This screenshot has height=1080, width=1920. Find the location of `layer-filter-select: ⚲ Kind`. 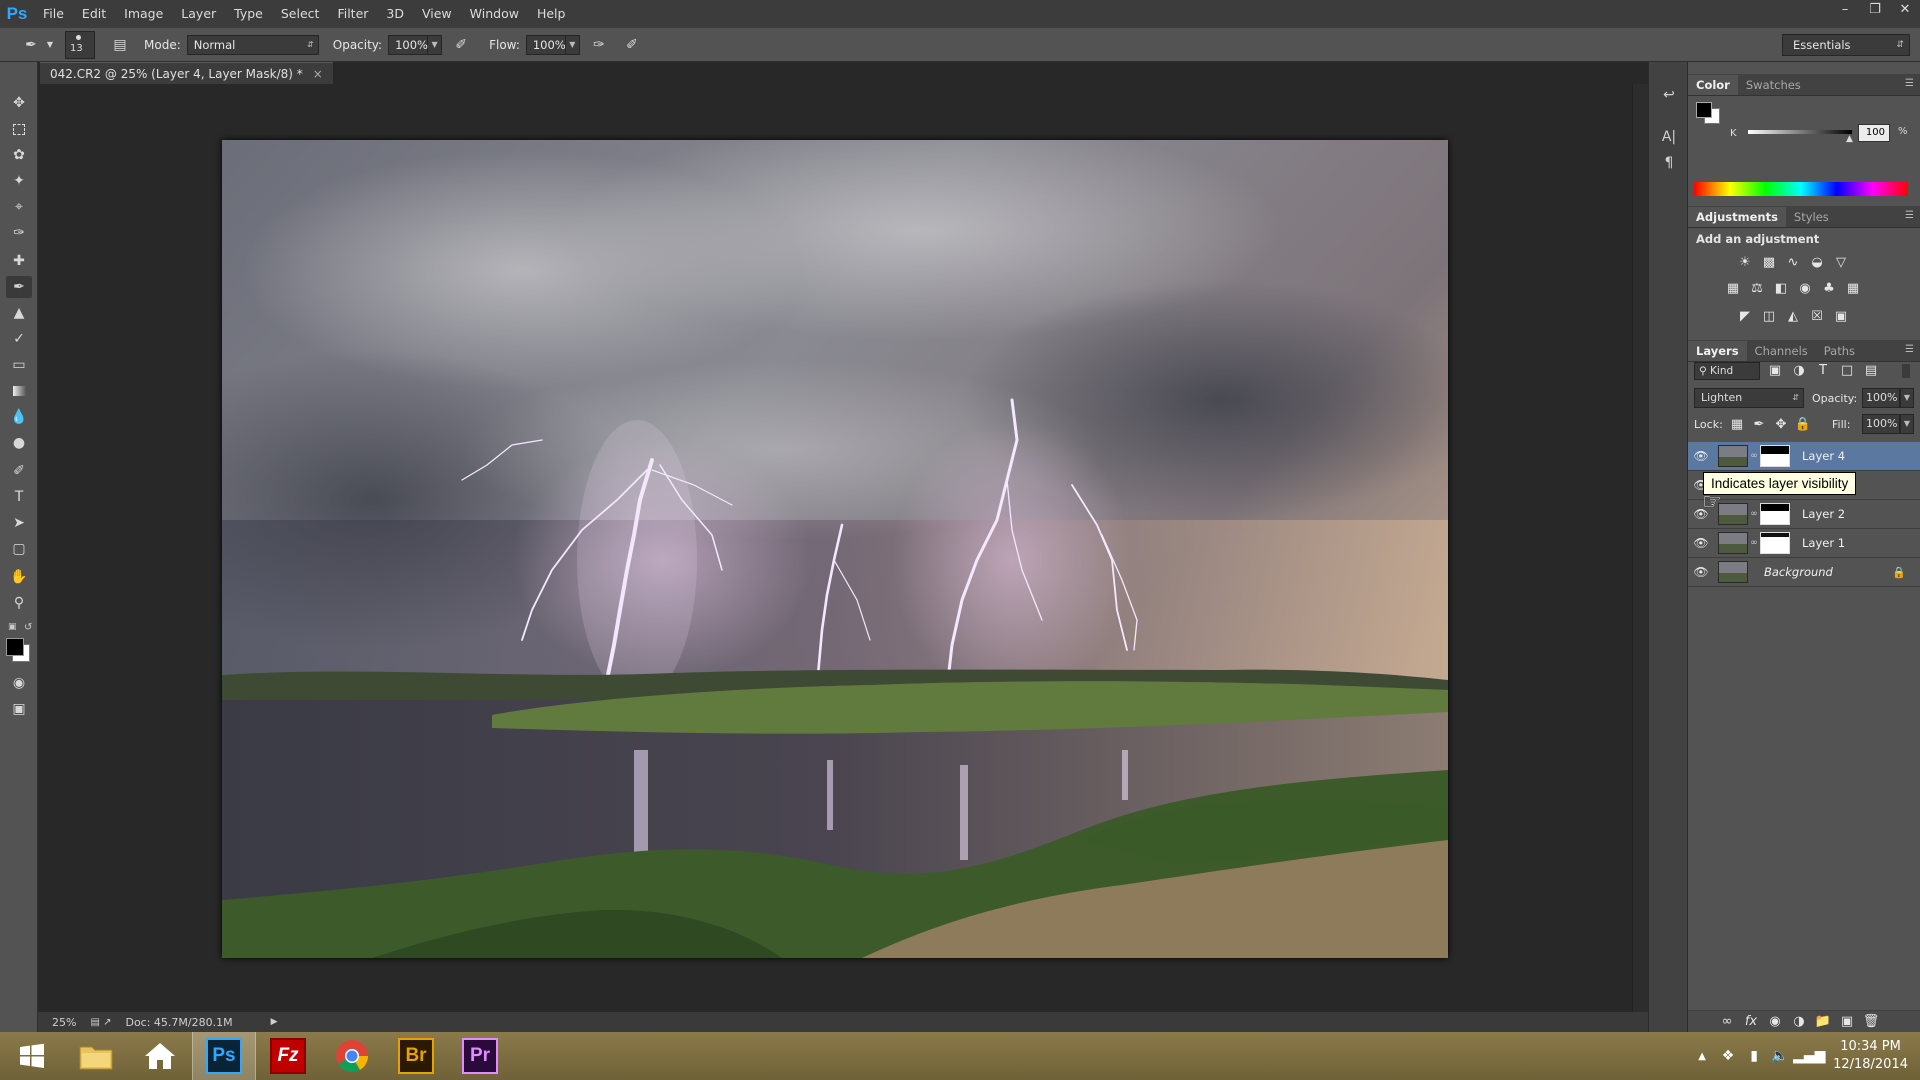

layer-filter-select: ⚲ Kind is located at coordinates (1727, 371).